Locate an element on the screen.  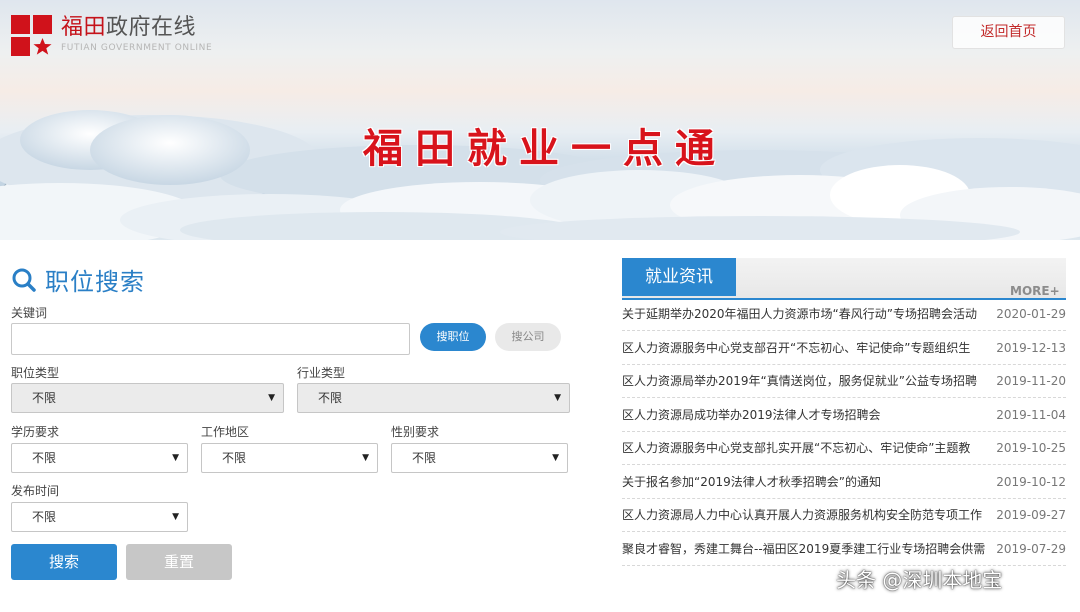
gender-label: 性别要求 is located at coordinates (415, 432).